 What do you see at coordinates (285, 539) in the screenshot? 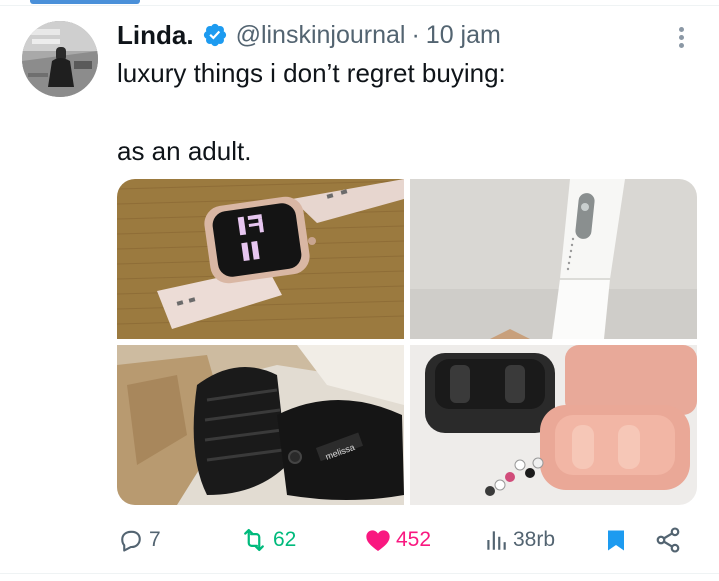
I see `retweet-count: 62` at bounding box center [285, 539].